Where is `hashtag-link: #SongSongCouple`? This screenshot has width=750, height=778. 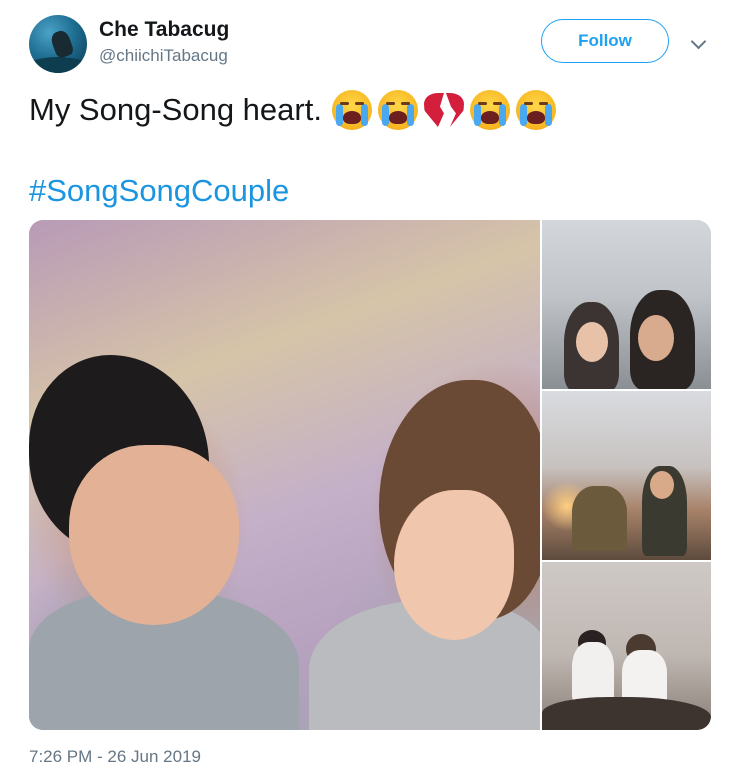 hashtag-link: #SongSongCouple is located at coordinates (159, 191).